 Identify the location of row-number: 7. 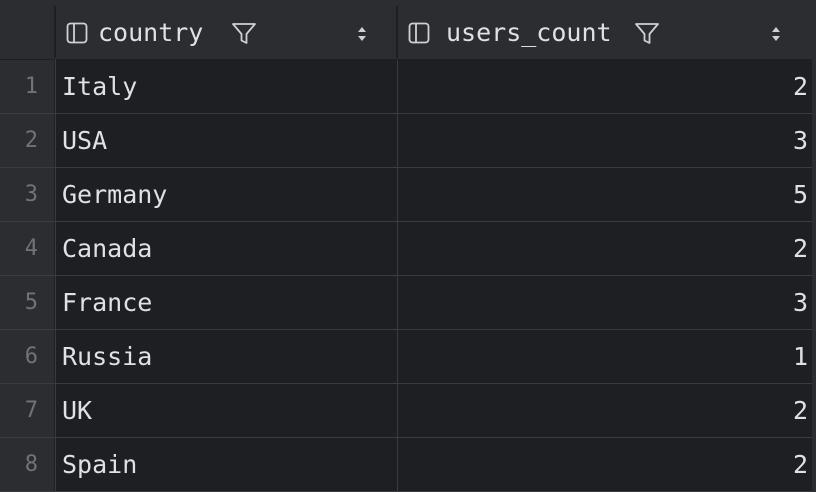
(27, 410).